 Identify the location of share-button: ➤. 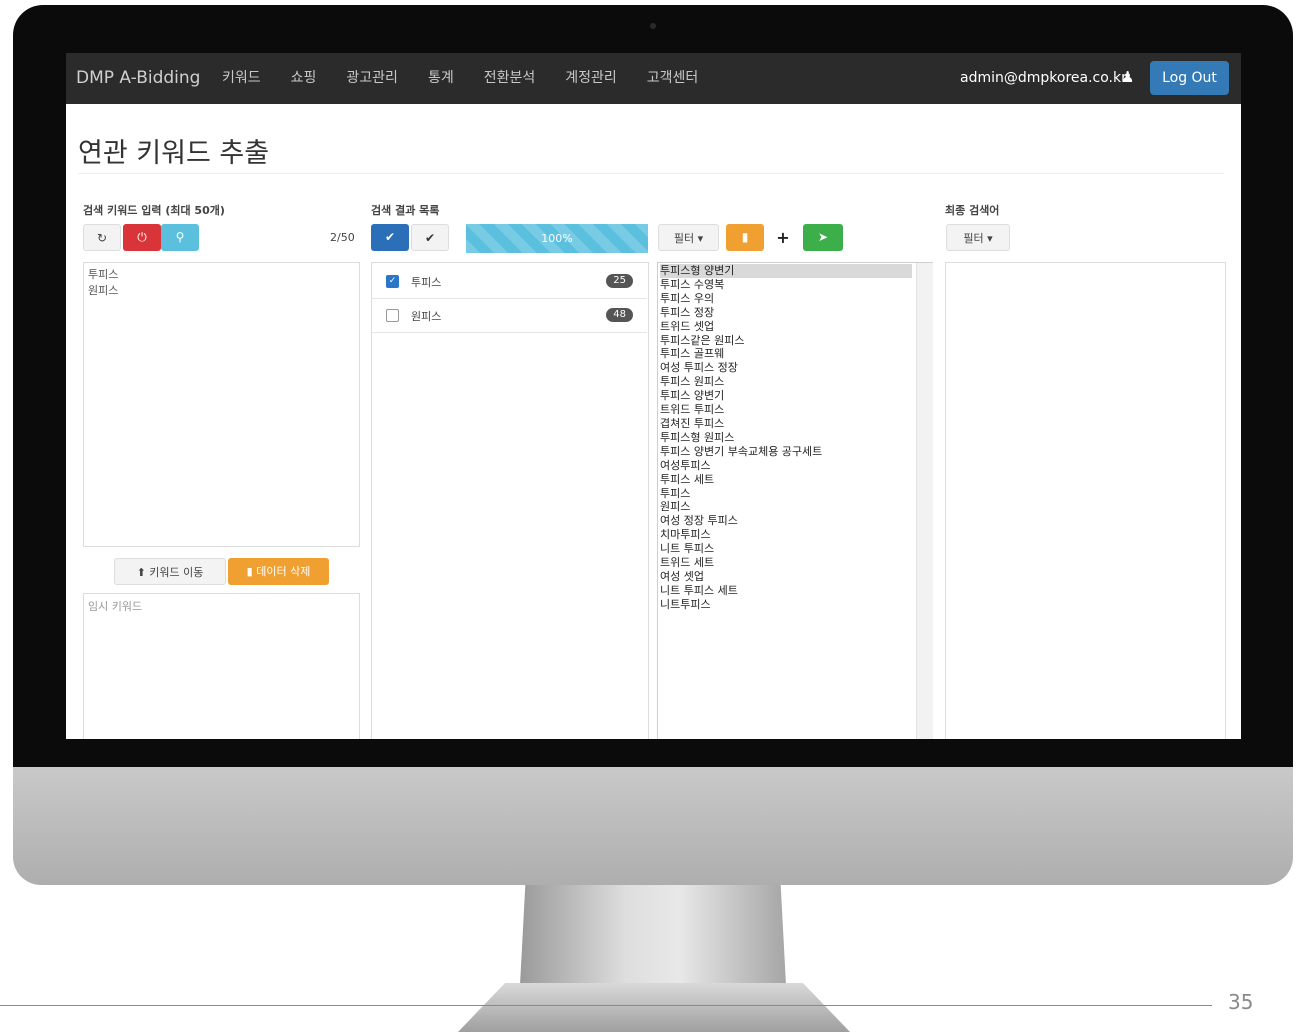
(823, 237).